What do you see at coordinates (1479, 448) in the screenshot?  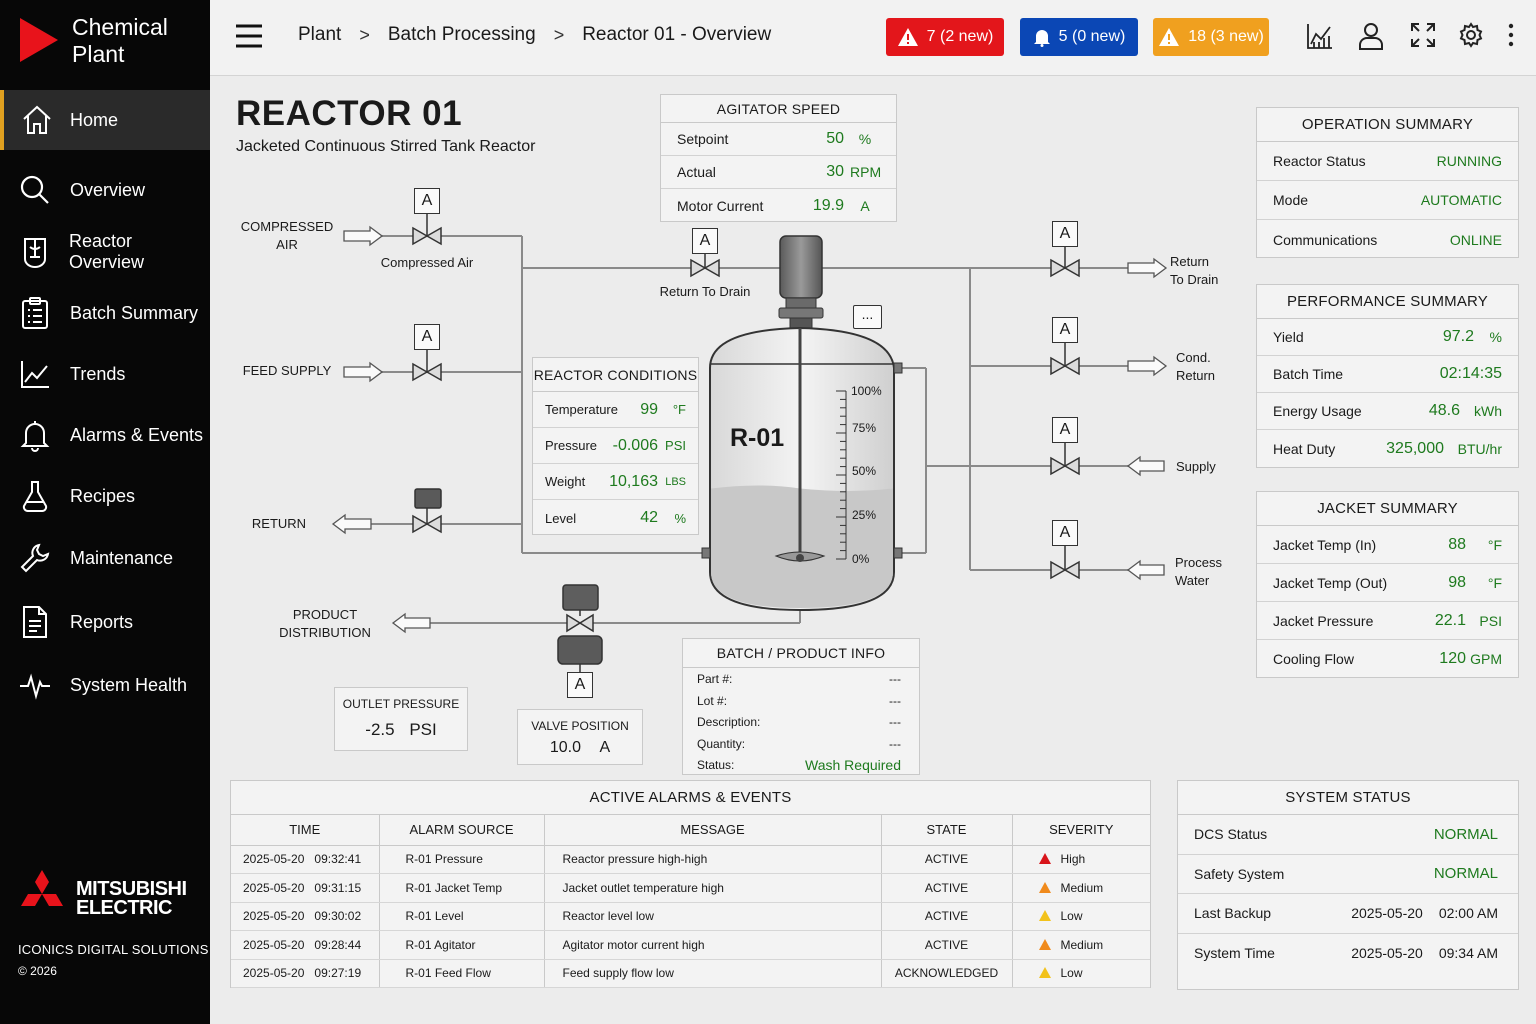 I see `row-unit: BTU/hr` at bounding box center [1479, 448].